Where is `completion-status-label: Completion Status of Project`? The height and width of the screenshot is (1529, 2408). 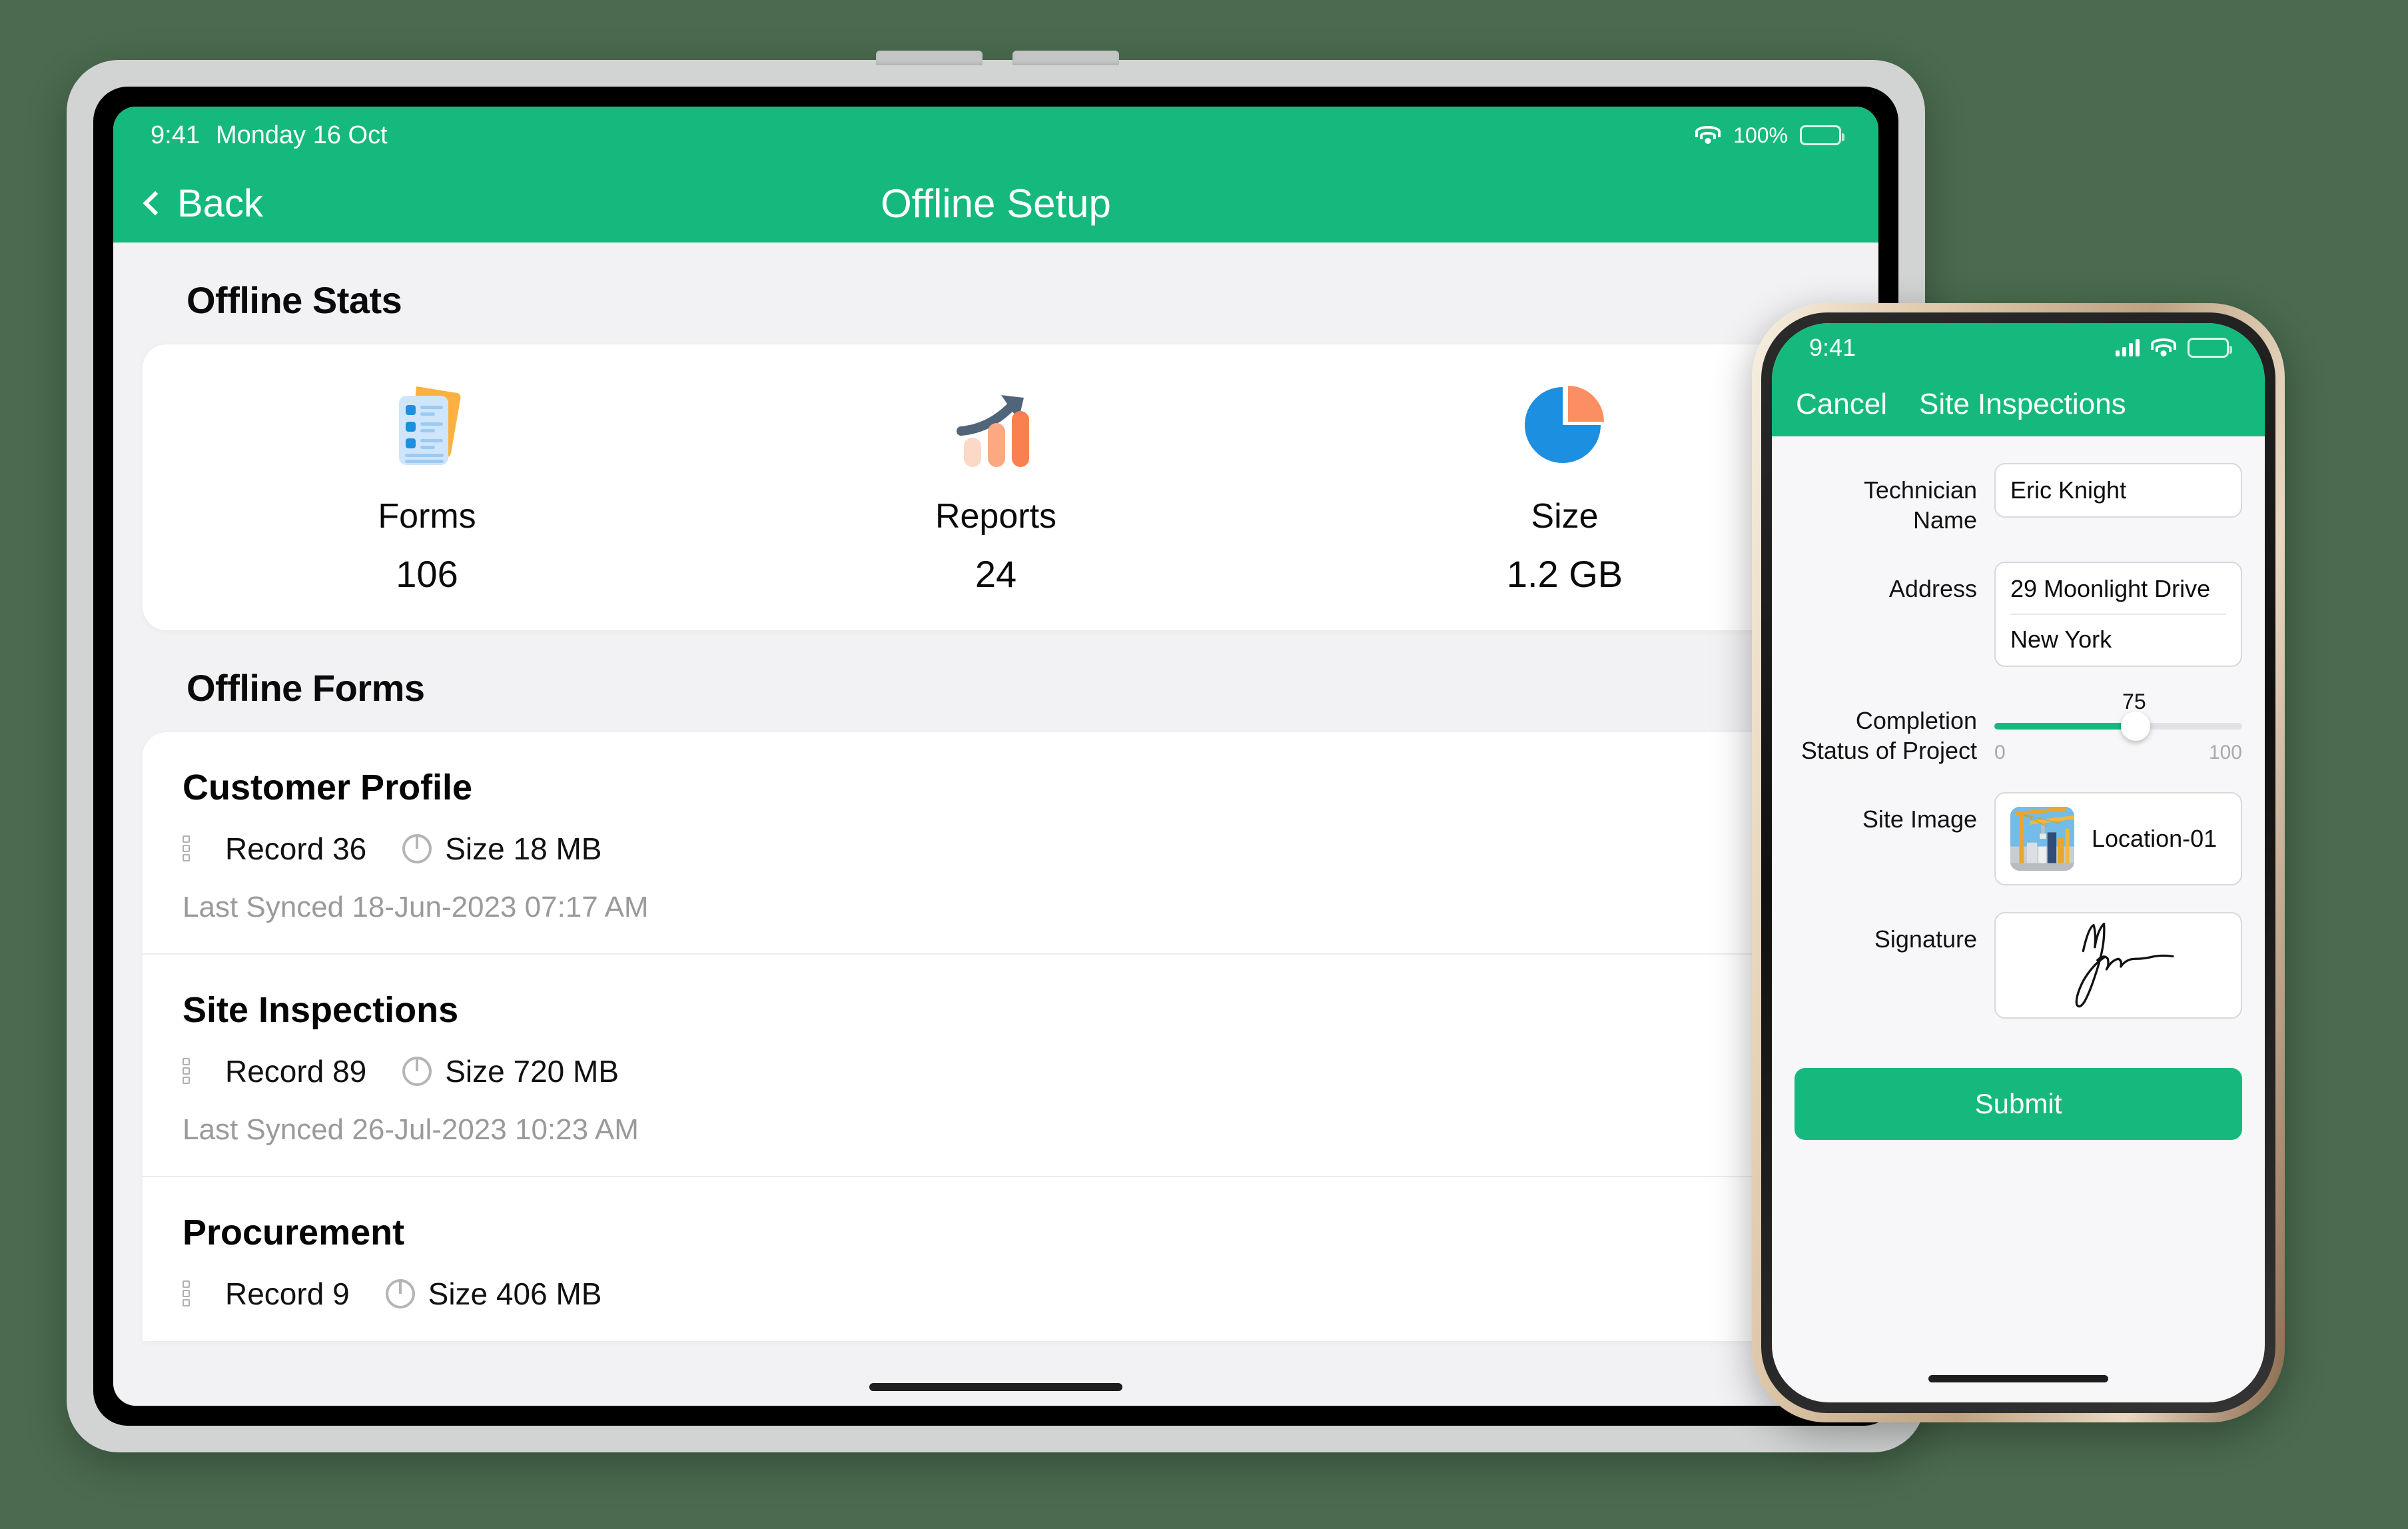 completion-status-label: Completion Status of Project is located at coordinates (1894, 729).